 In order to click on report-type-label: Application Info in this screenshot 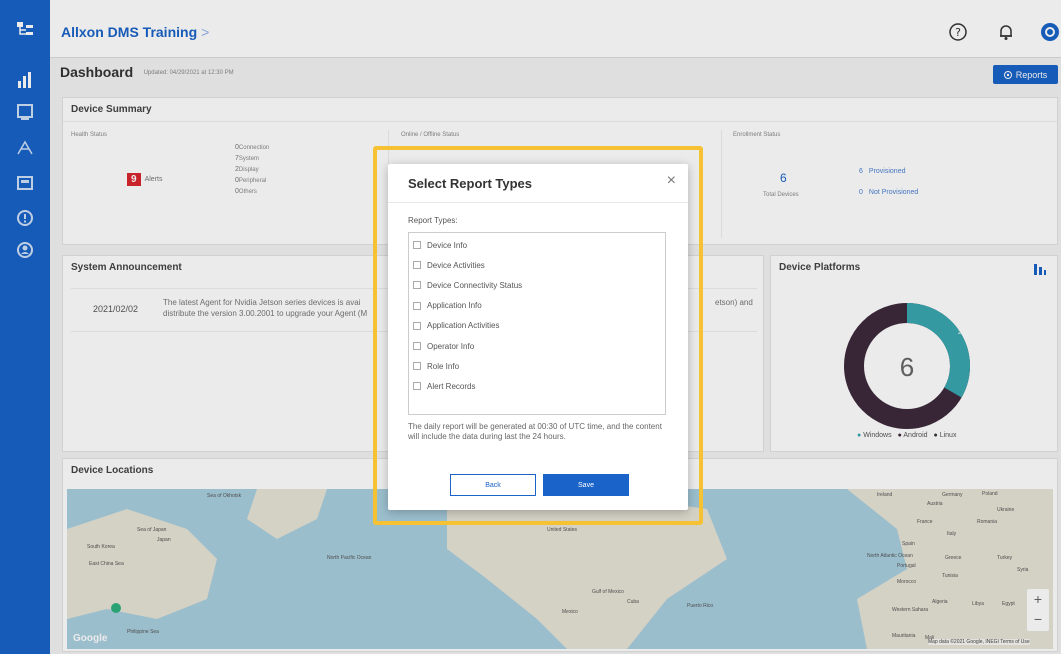, I will do `click(454, 306)`.